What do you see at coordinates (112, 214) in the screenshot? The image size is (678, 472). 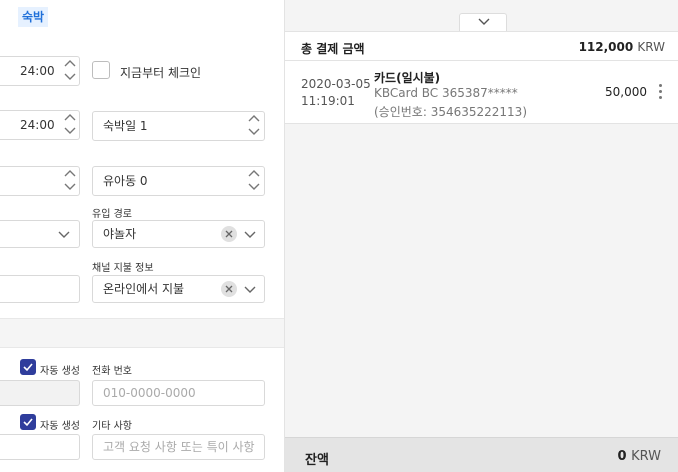 I see `inflow-label: 유입 경로` at bounding box center [112, 214].